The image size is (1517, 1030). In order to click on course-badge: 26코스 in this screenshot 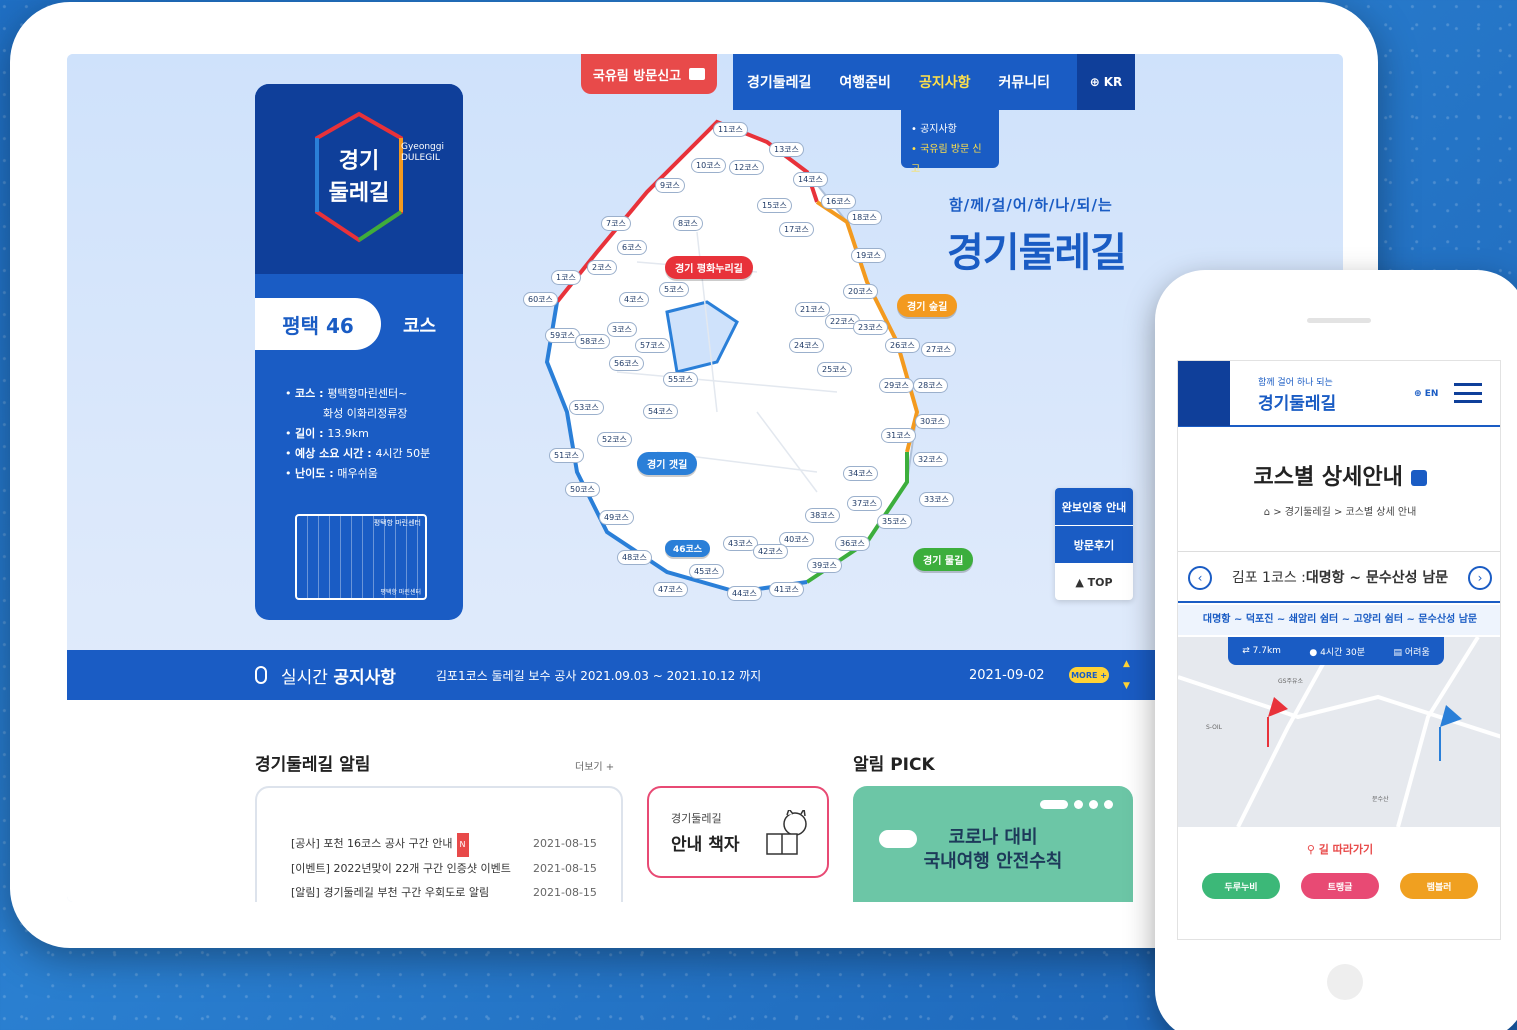, I will do `click(902, 345)`.